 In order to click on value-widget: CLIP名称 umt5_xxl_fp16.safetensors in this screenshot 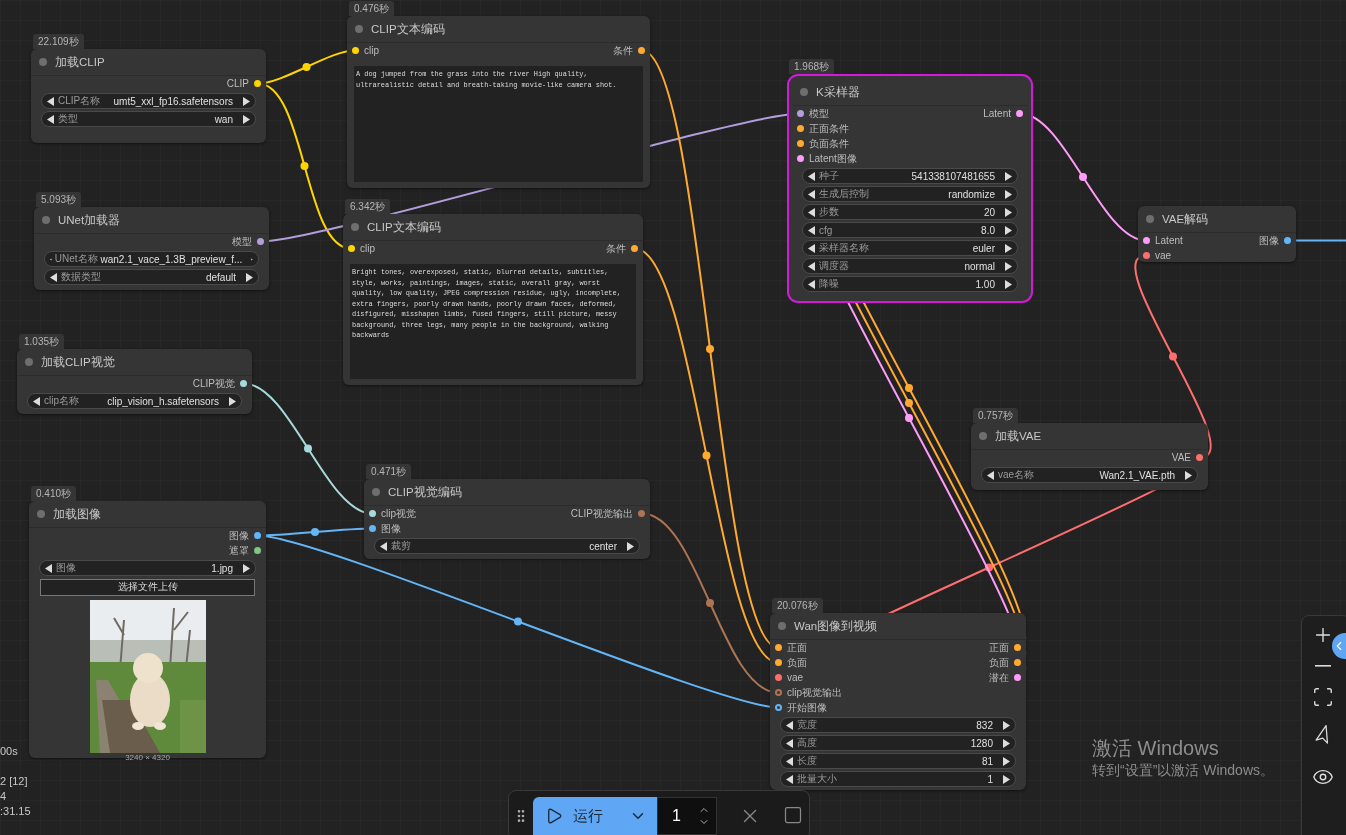, I will do `click(148, 101)`.